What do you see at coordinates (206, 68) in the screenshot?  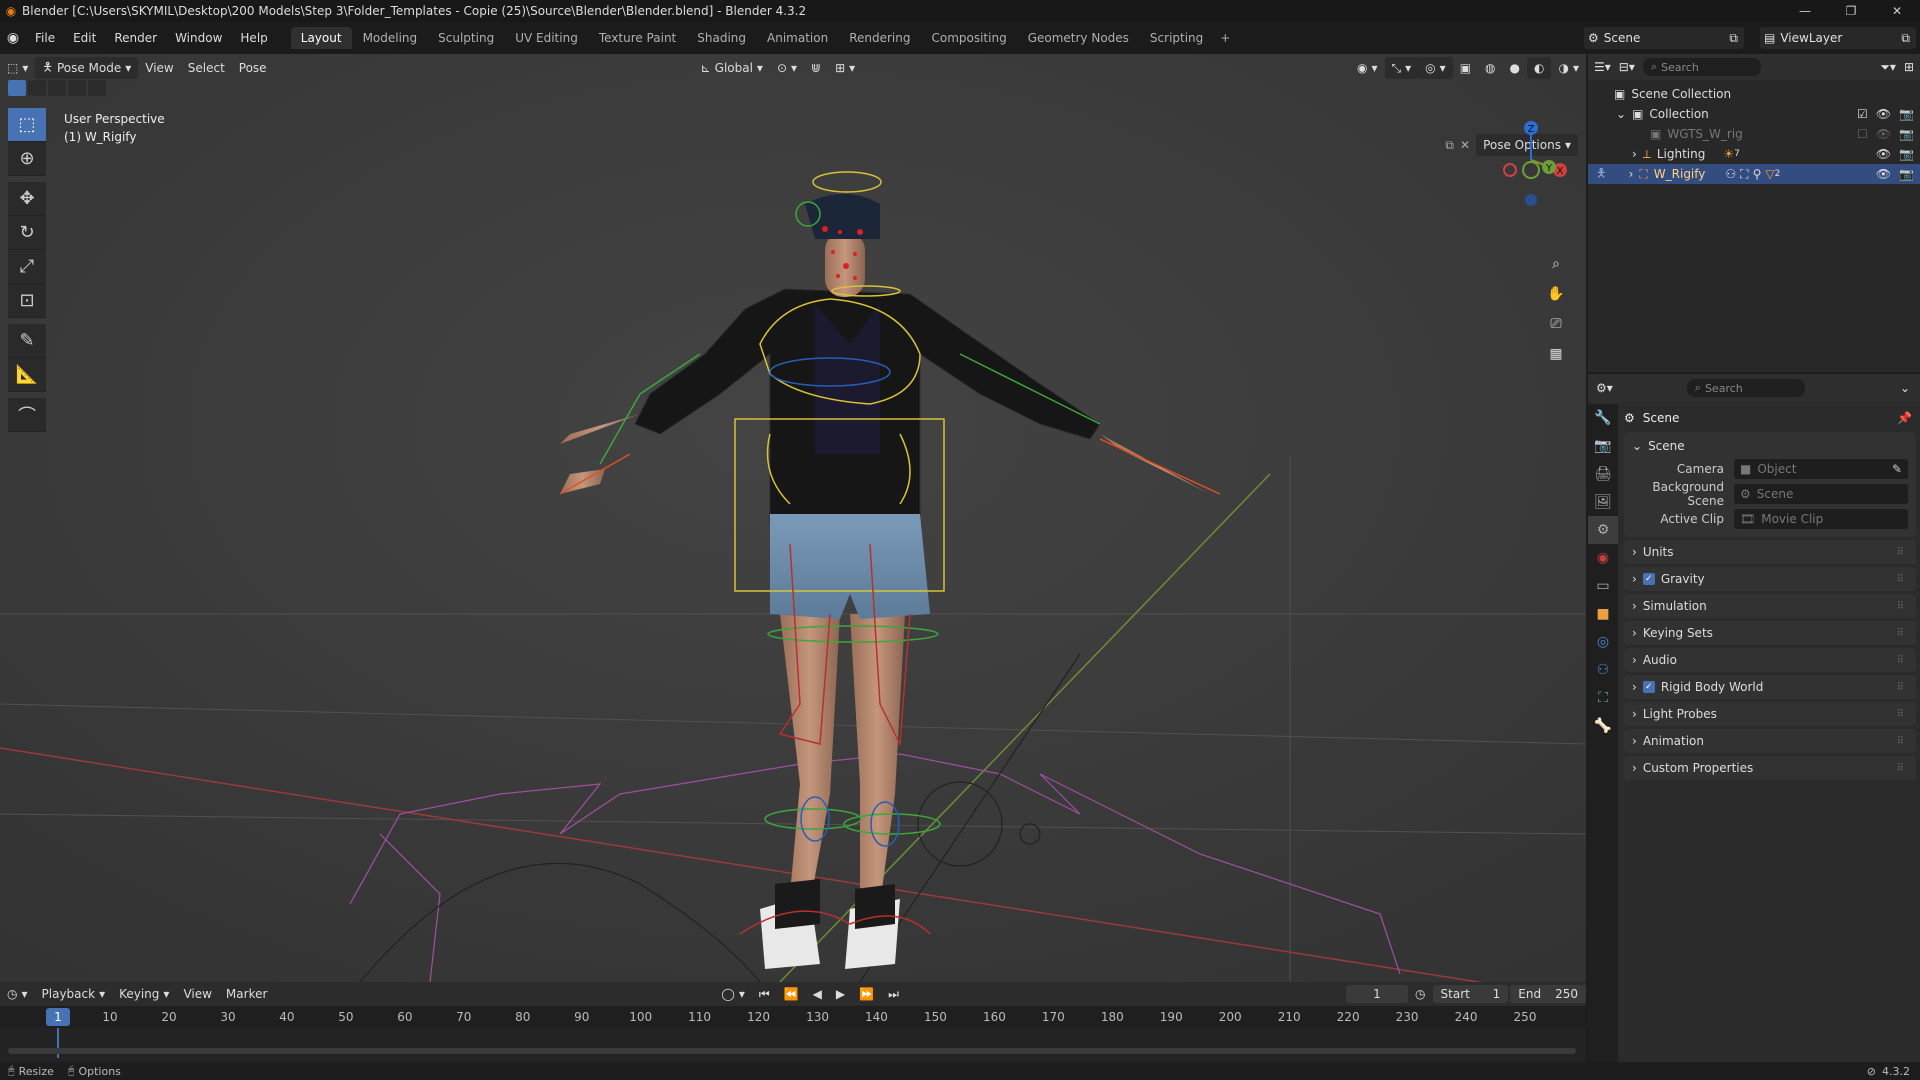 I see `menu-select: Select` at bounding box center [206, 68].